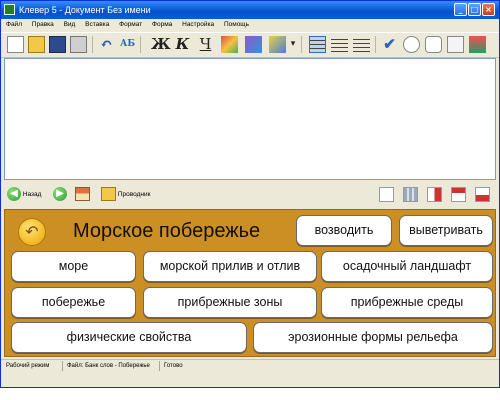 This screenshot has height=400, width=500. Describe the element at coordinates (407, 302) in the screenshot. I see `word-button-sredy: прибрежные среды` at that location.